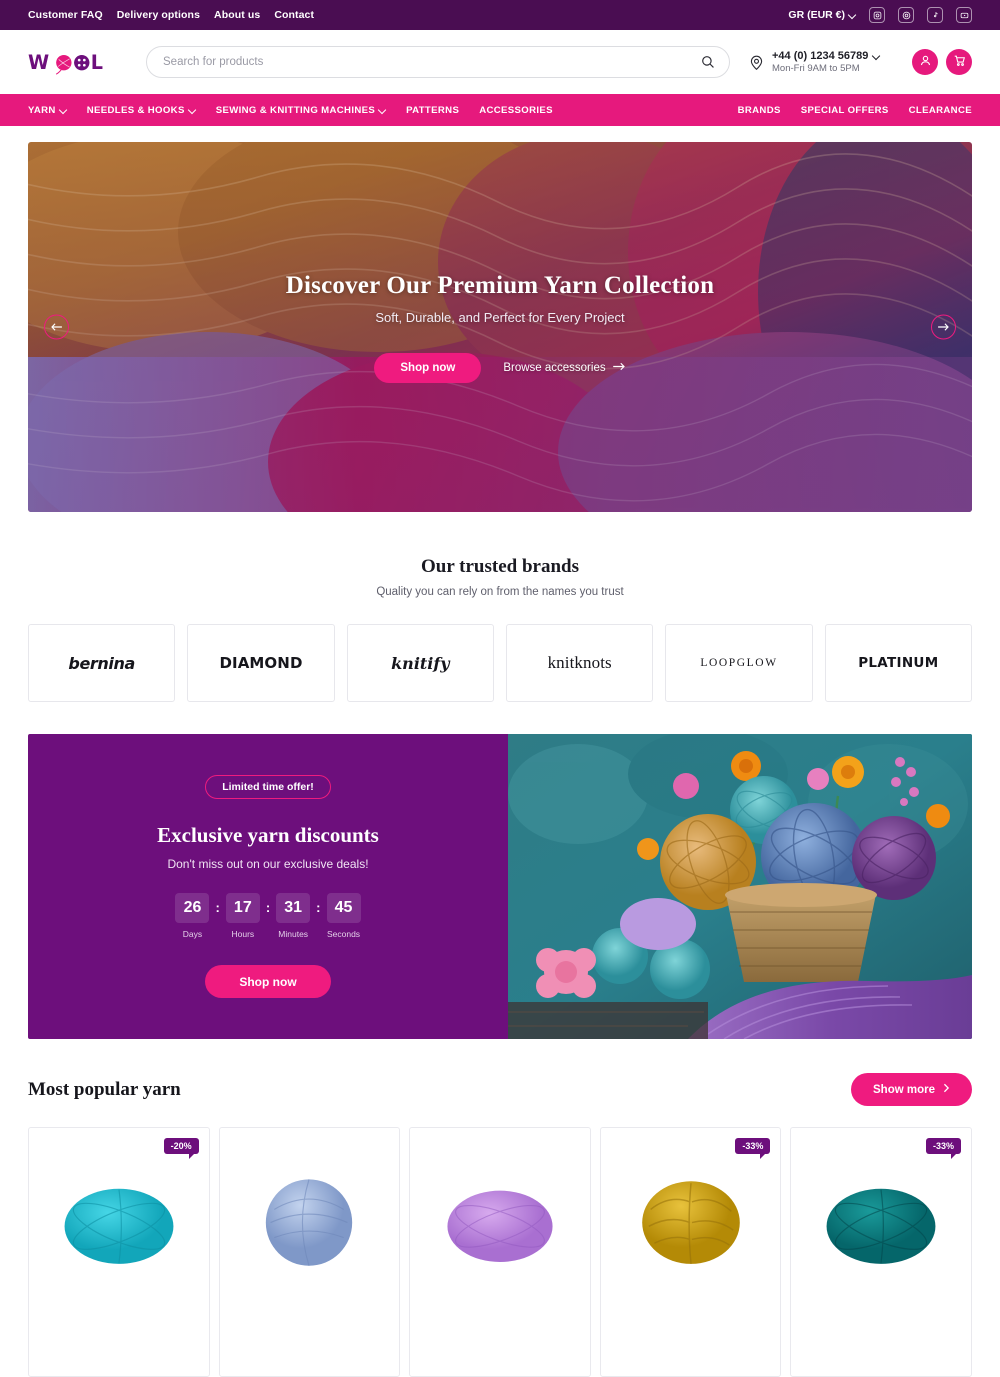 The height and width of the screenshot is (1377, 1000). I want to click on brand-label: bernina, so click(101, 663).